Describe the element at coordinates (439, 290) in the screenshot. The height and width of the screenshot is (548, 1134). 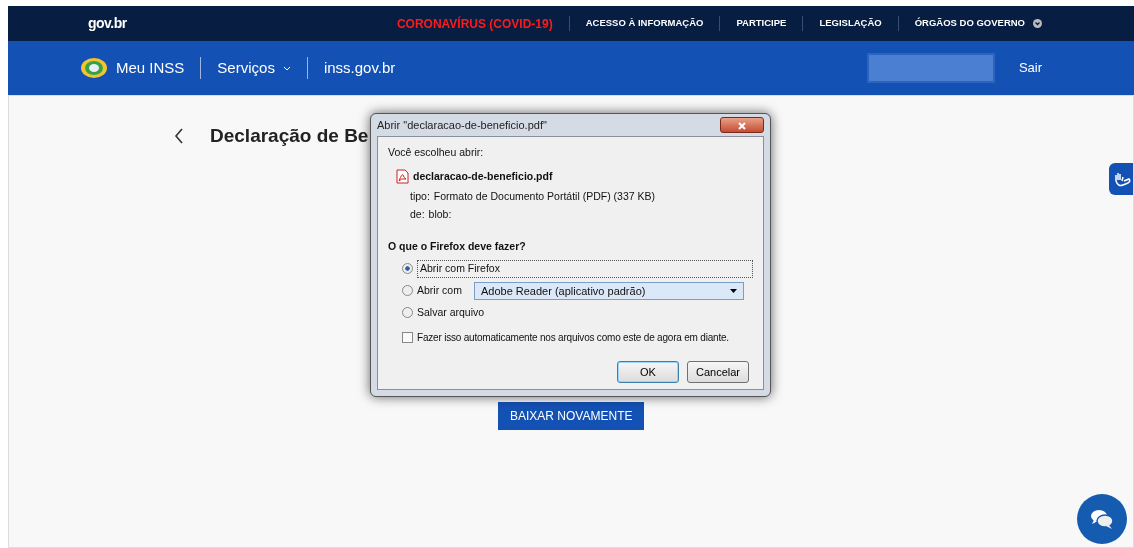
I see `option-label: Abrir com` at that location.